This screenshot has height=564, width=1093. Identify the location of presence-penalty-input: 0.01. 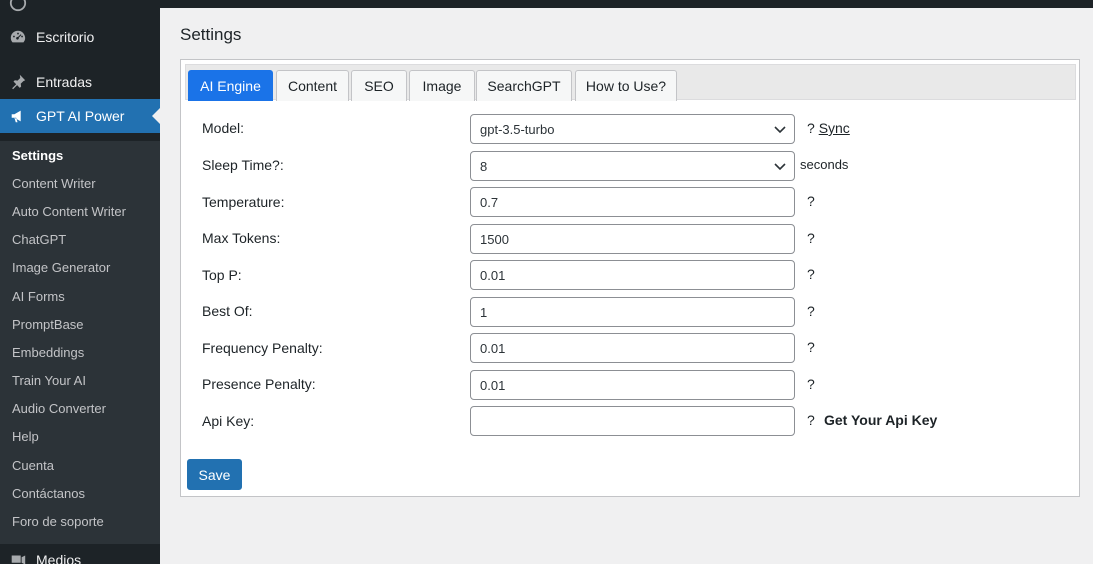
(632, 385).